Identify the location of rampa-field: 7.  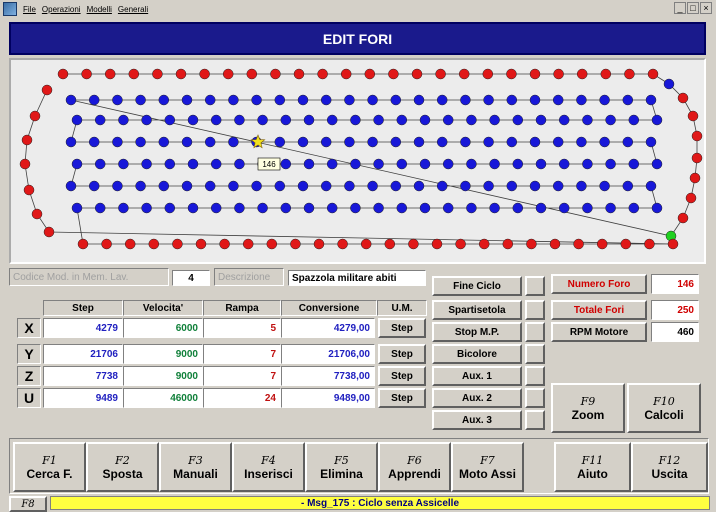
(242, 354).